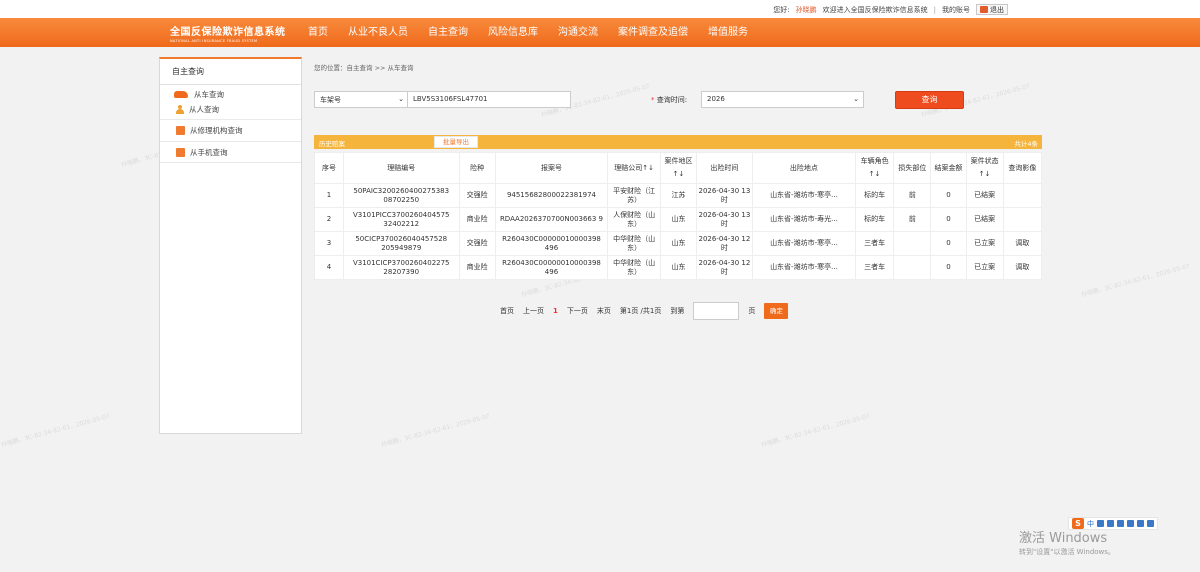 The image size is (1200, 572). Describe the element at coordinates (489, 99) in the screenshot. I see `vin-input: LBV5S3106FSL47701` at that location.